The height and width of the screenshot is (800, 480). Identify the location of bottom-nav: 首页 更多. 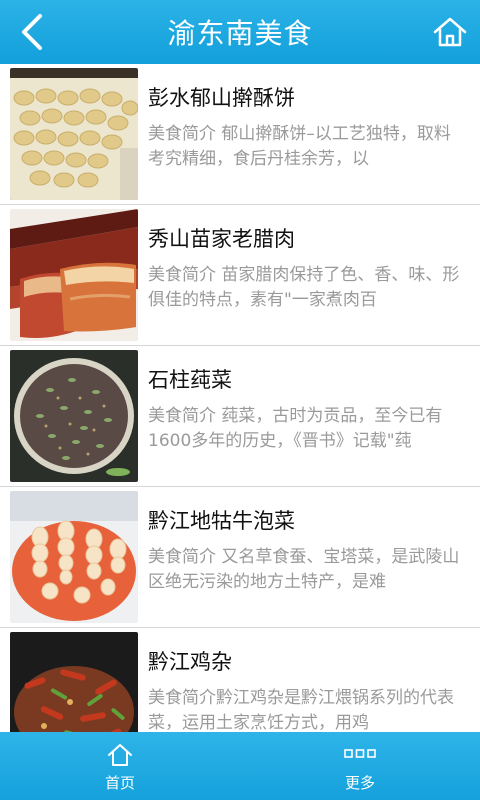
(240, 766).